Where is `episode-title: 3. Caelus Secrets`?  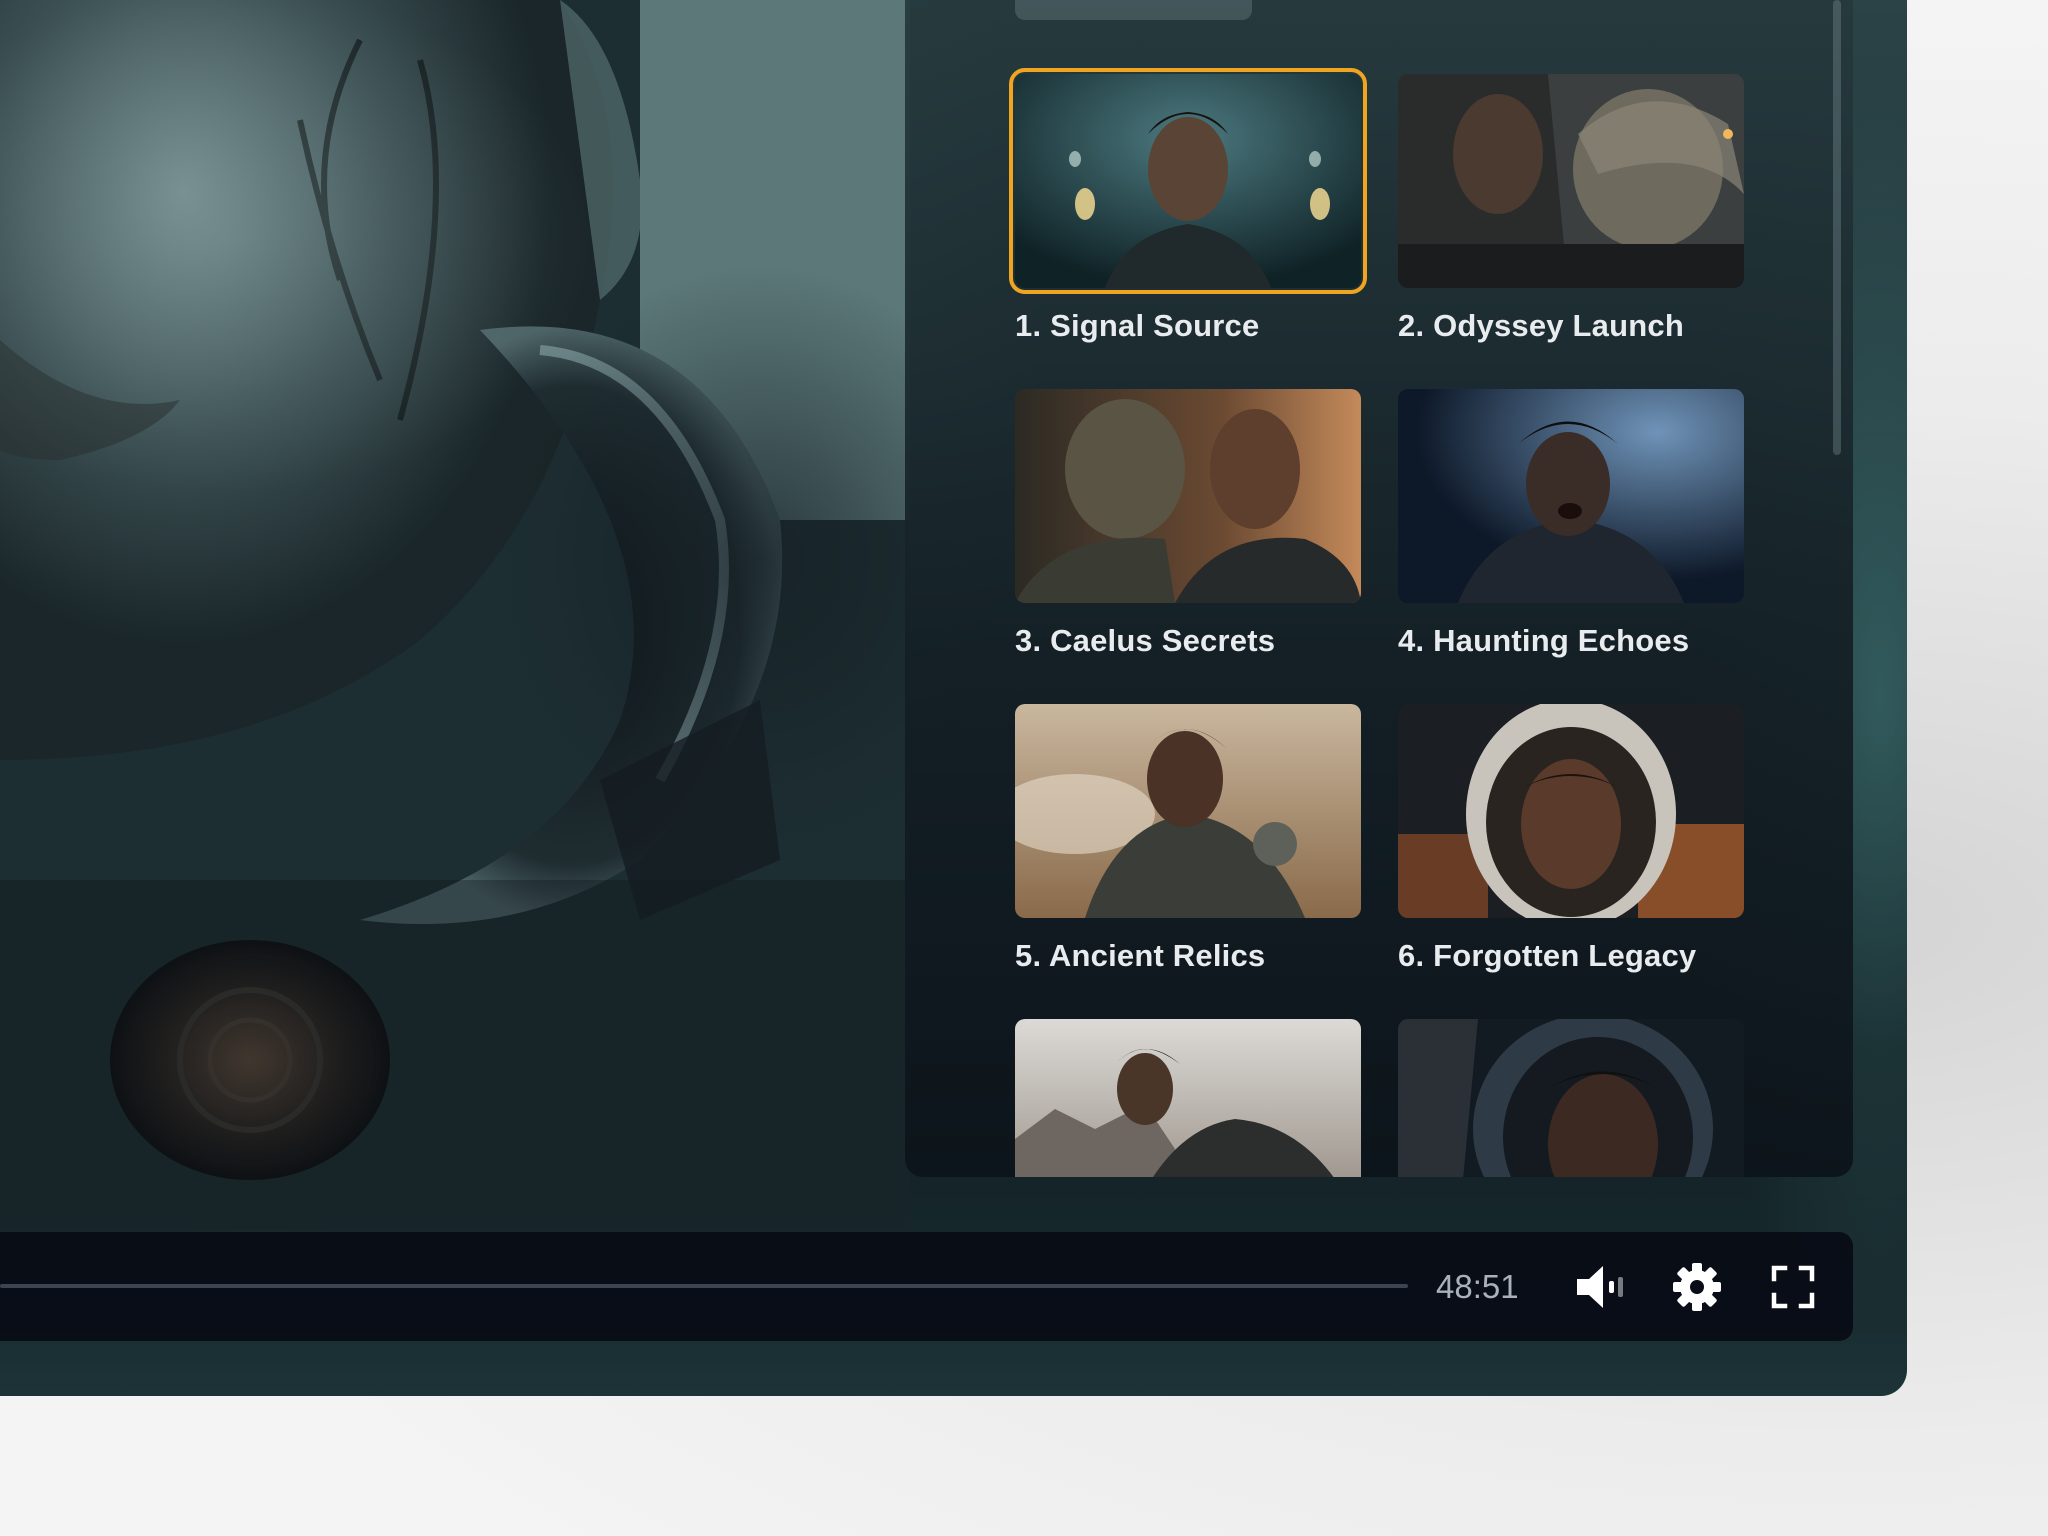 episode-title: 3. Caelus Secrets is located at coordinates (1145, 640).